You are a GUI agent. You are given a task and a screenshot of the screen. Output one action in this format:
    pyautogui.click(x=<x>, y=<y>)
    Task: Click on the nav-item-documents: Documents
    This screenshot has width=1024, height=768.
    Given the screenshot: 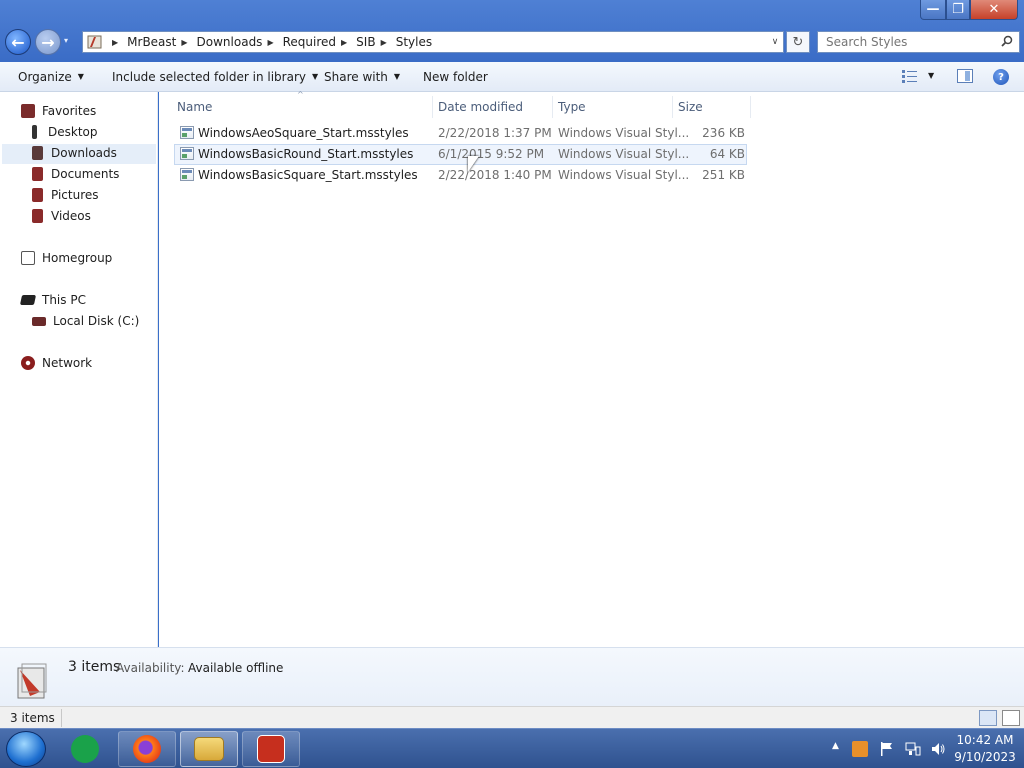 What is the action you would take?
    pyautogui.click(x=75, y=174)
    